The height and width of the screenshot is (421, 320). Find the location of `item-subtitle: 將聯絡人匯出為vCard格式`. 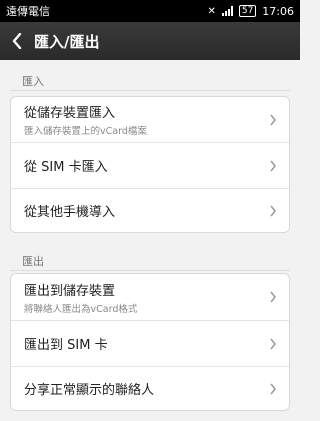

item-subtitle: 將聯絡人匯出為vCard格式 is located at coordinates (81, 309).